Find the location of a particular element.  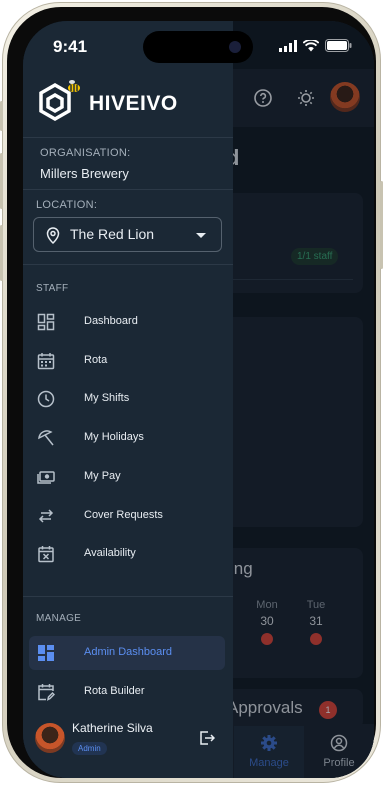

nav-item-label: Dashboard is located at coordinates (111, 321).